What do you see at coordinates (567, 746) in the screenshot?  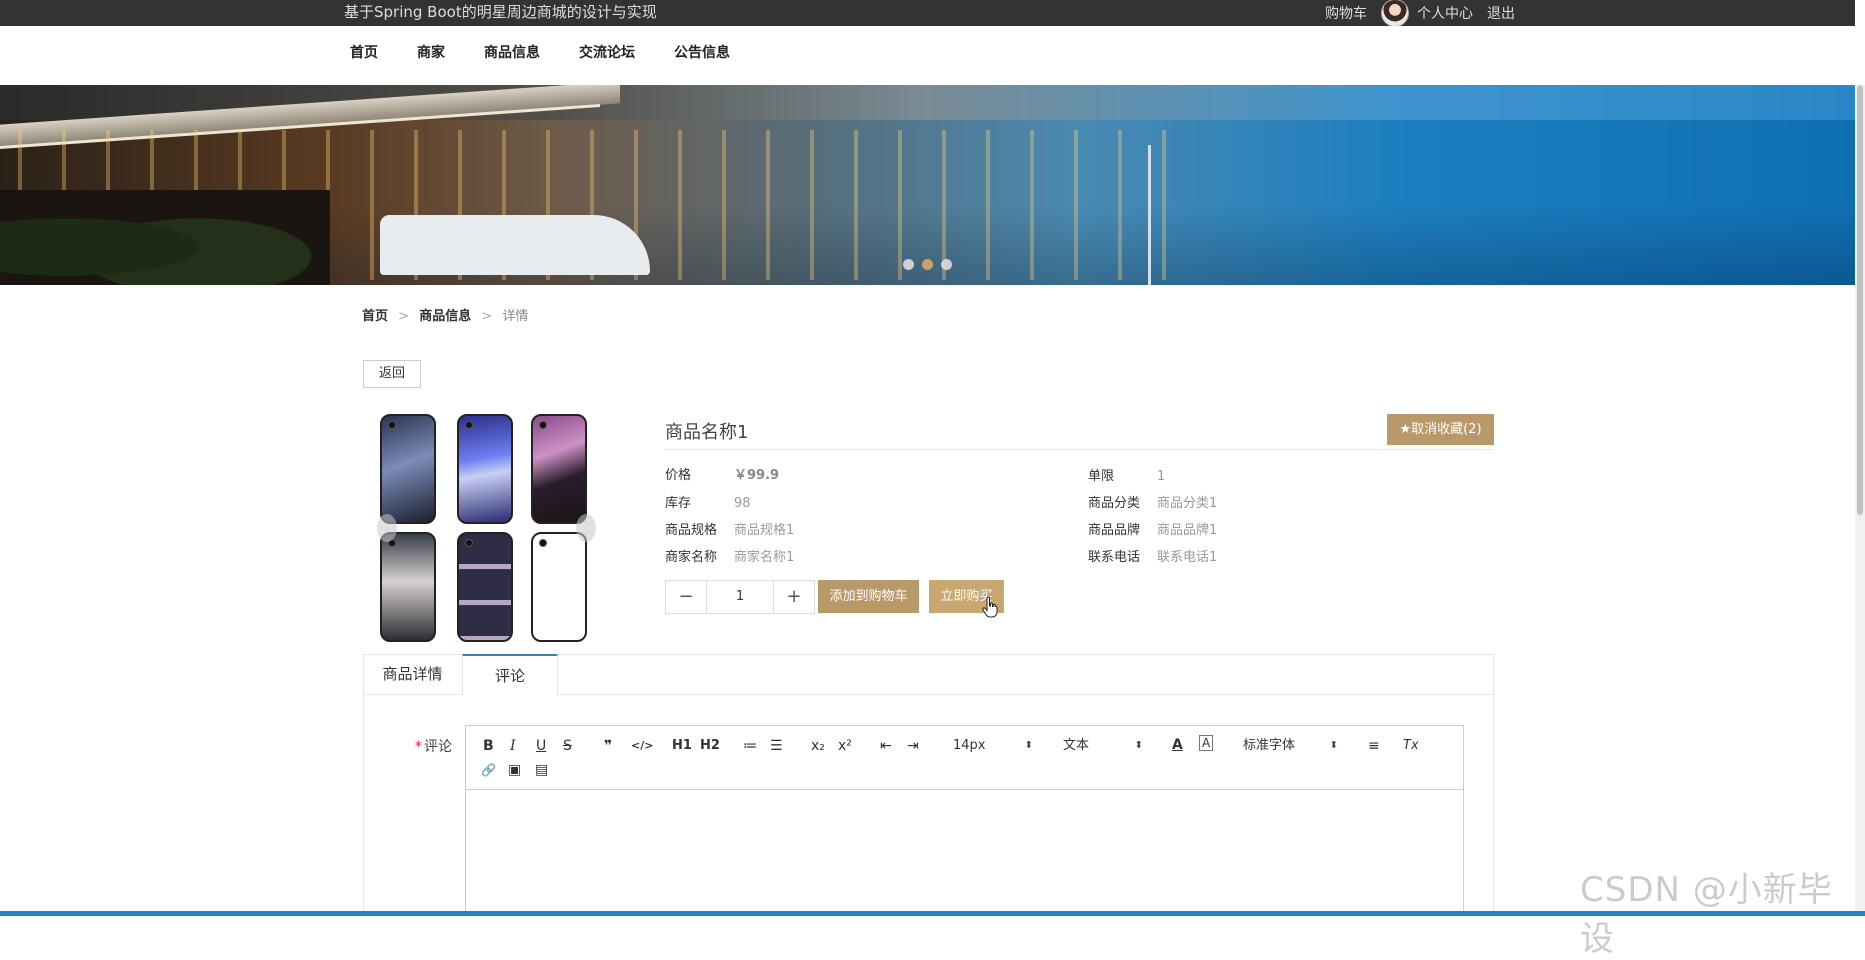 I see `strikethrough-icon: S` at bounding box center [567, 746].